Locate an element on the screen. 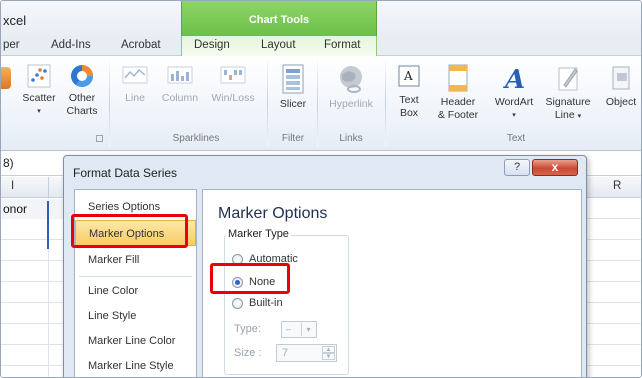  name-box: 8) is located at coordinates (8, 163).